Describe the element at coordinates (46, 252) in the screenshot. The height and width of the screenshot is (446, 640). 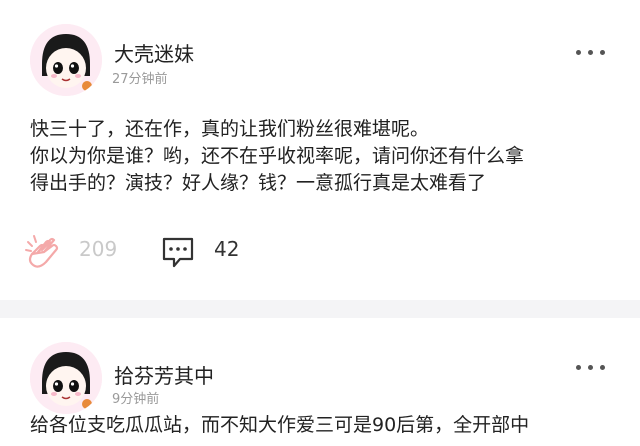
I see `clap-icon` at that location.